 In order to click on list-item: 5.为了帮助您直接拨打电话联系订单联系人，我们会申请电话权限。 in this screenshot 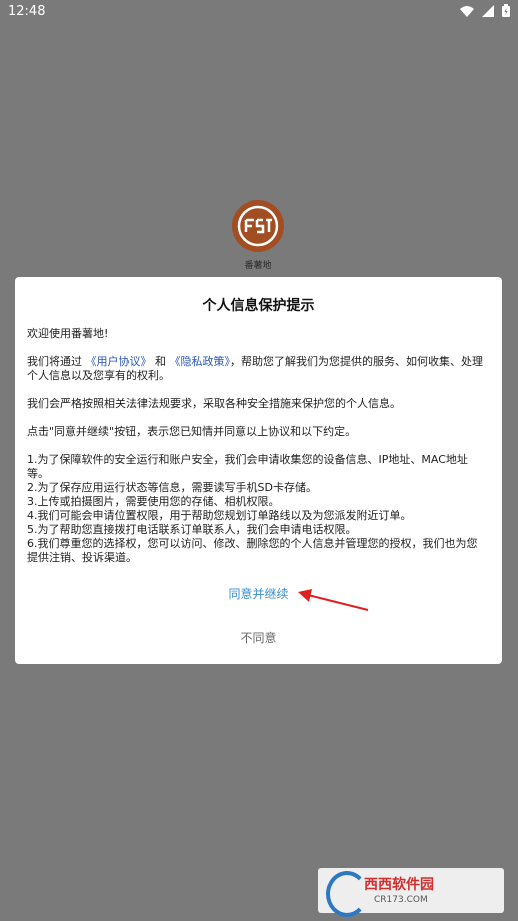, I will do `click(192, 529)`.